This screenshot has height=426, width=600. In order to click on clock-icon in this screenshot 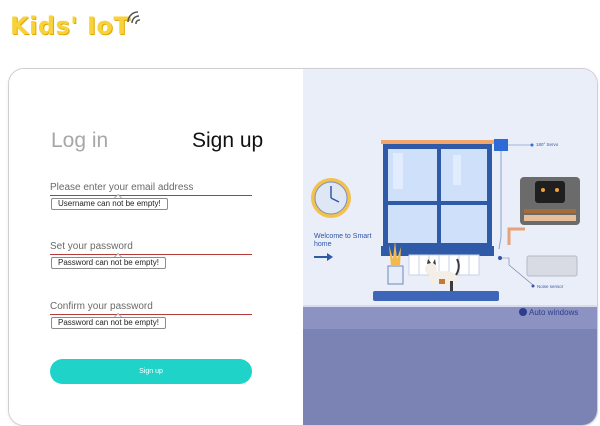, I will do `click(331, 198)`.